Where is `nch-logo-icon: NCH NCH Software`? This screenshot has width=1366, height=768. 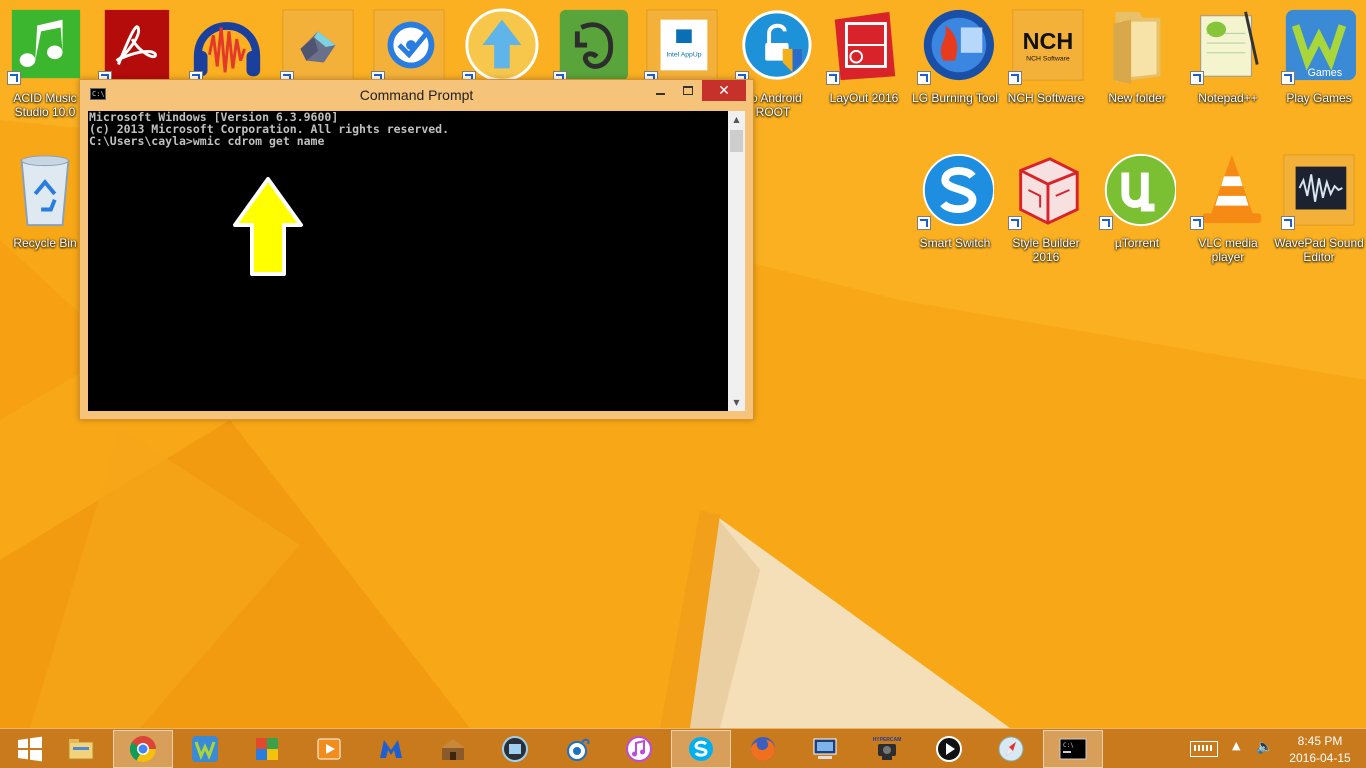
nch-logo-icon: NCH NCH Software is located at coordinates (1046, 45).